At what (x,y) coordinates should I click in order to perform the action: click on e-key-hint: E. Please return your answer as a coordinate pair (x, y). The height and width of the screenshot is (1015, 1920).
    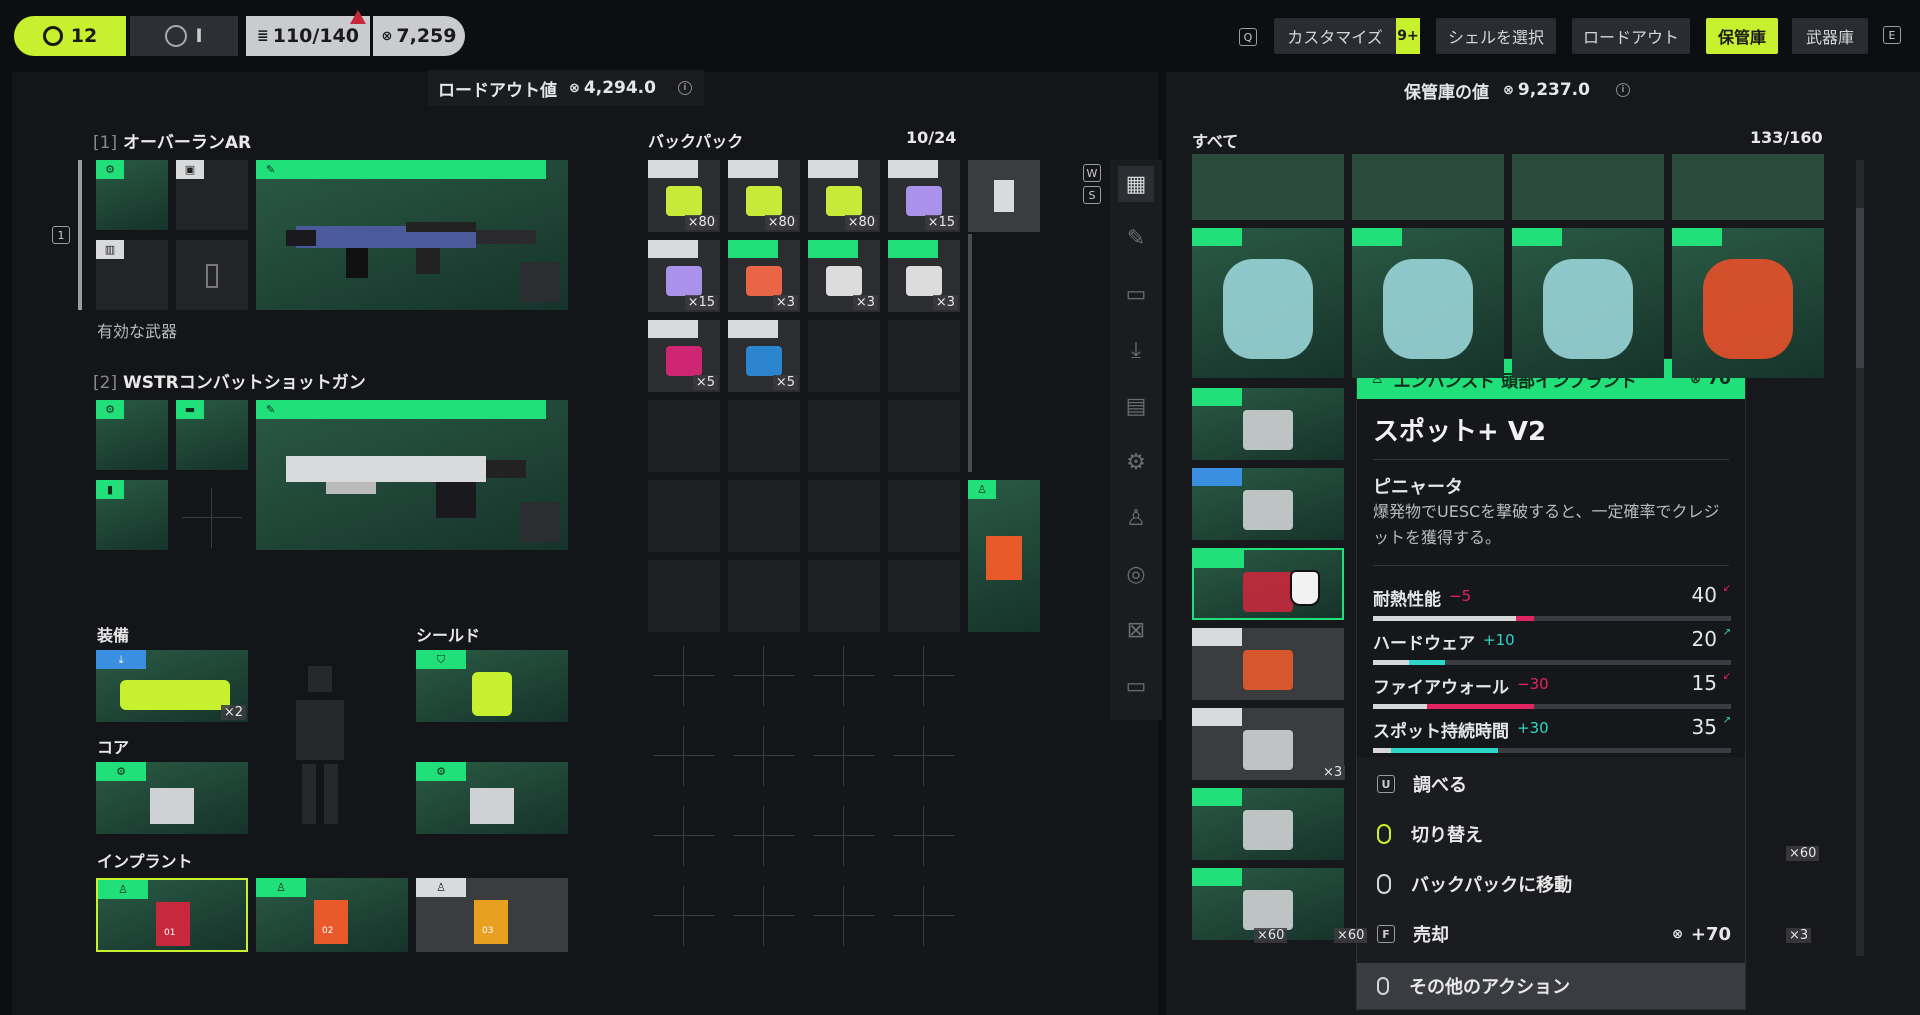
    Looking at the image, I should click on (1892, 35).